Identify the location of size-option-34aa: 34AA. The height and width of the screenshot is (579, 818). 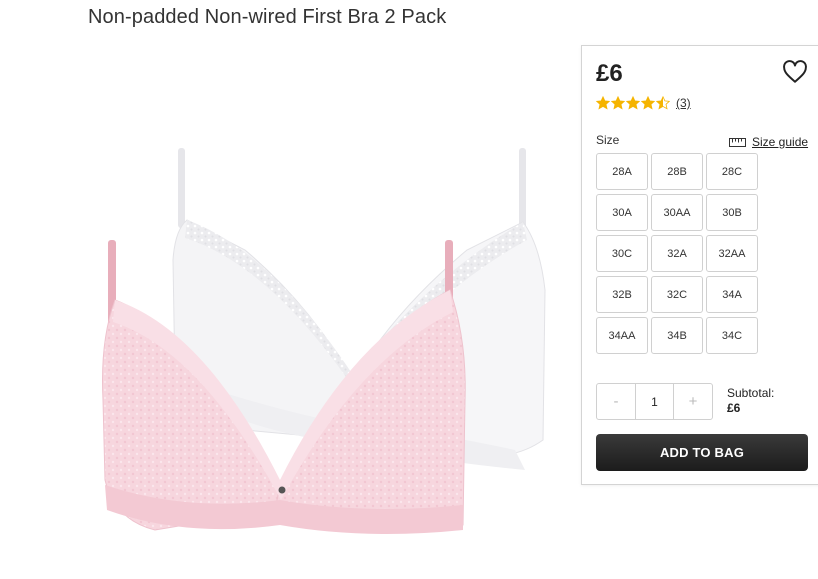
(622, 335).